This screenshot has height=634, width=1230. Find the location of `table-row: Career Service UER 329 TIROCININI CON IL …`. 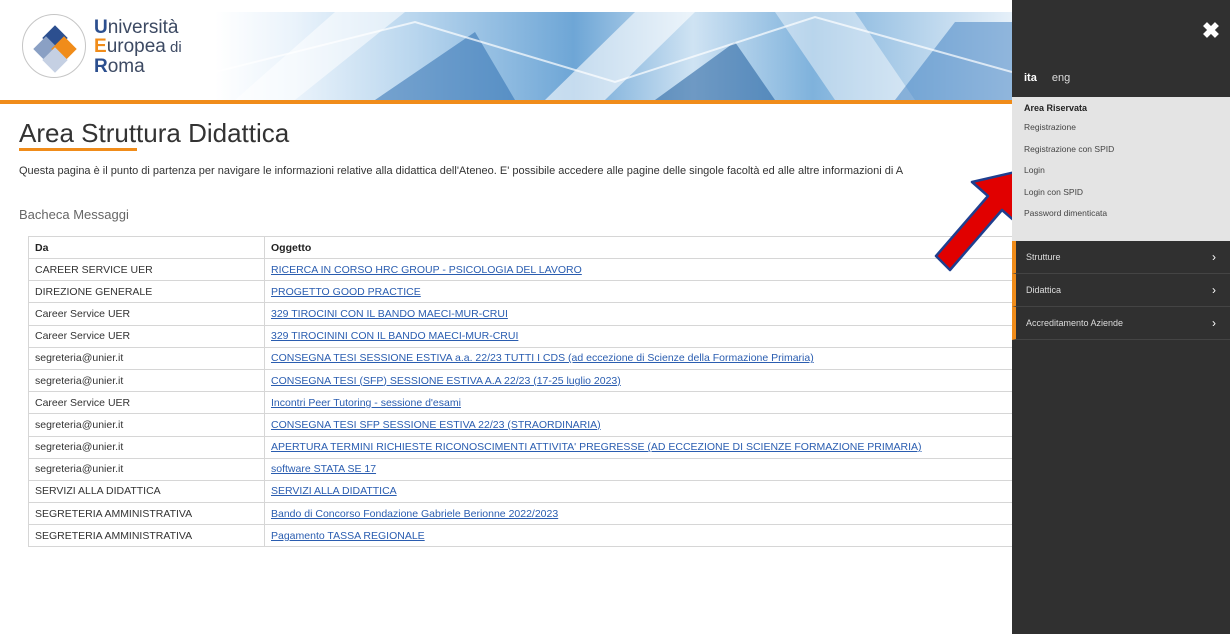

table-row: Career Service UER 329 TIROCININI CON IL … is located at coordinates (528, 336).